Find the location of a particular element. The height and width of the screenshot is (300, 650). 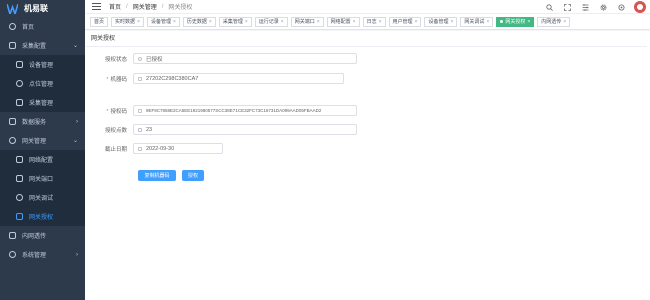

sidebar-item-config: 采集配置 ⌄ is located at coordinates (42, 45).